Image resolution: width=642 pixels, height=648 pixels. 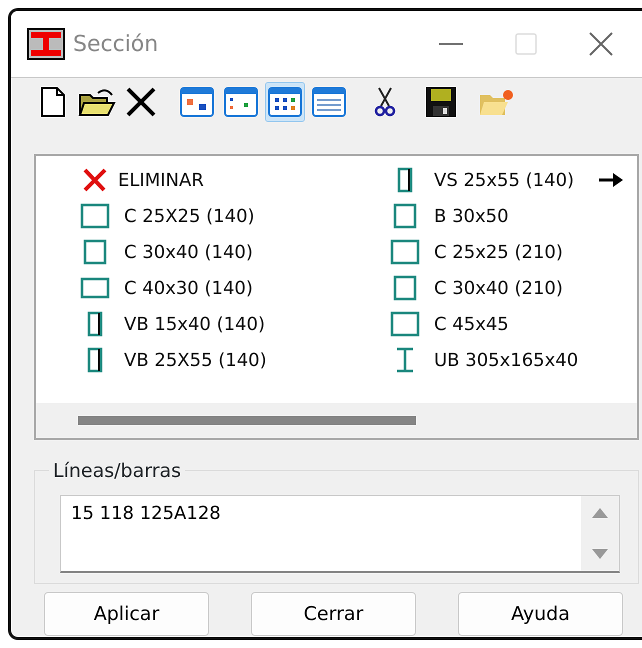 I want to click on scroll-up-icon, so click(x=600, y=513).